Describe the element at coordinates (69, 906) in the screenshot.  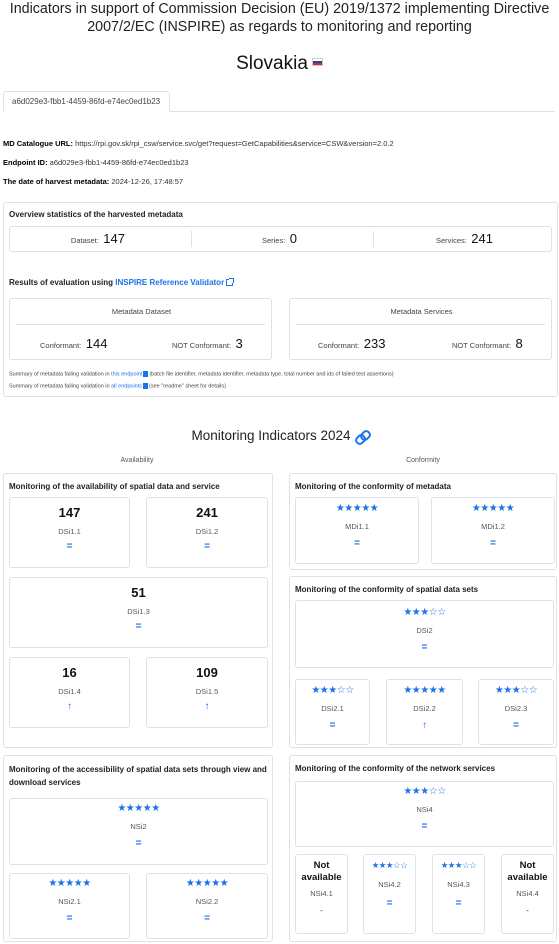
I see `indicator-nsi21: ★★★★★ NSi2.1 =` at that location.